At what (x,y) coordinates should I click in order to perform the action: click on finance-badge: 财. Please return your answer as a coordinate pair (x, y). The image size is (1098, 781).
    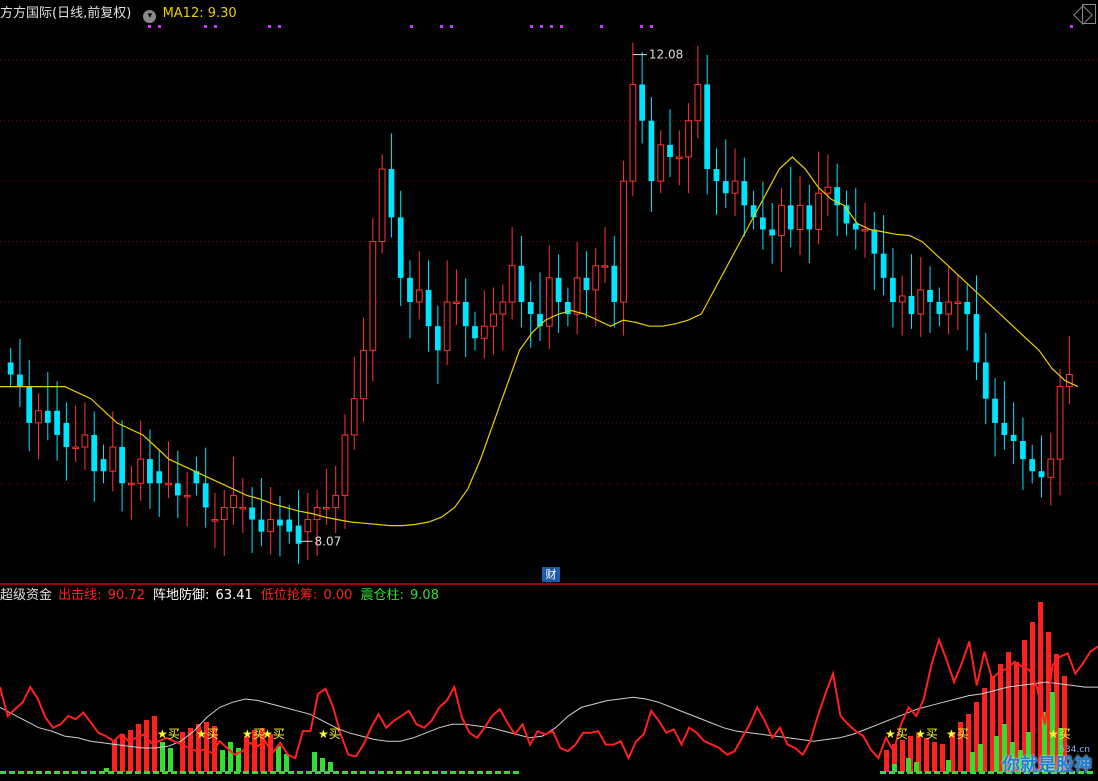
    Looking at the image, I should click on (551, 574).